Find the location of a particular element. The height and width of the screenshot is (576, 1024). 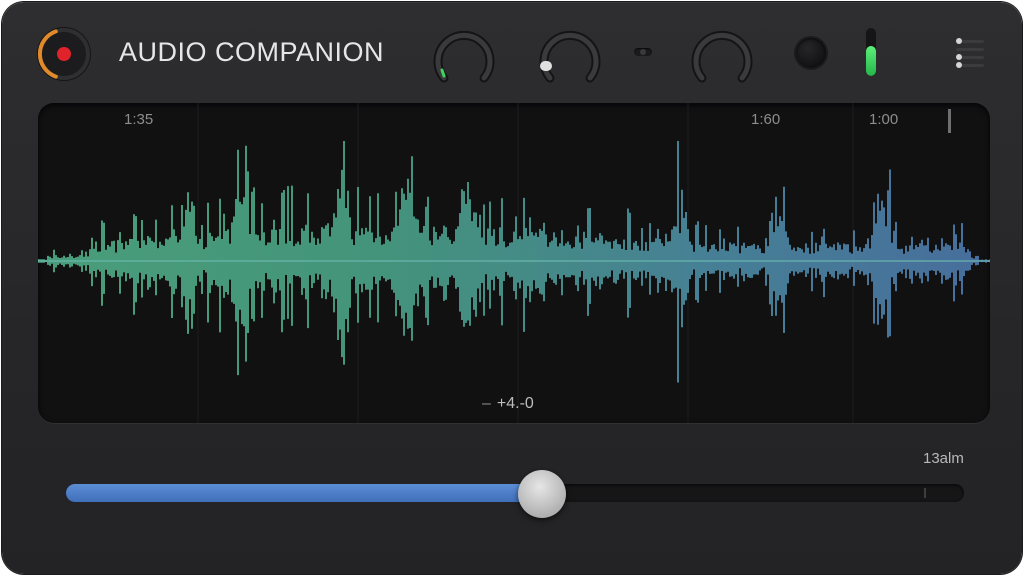

playback-progress is located at coordinates (304, 493).